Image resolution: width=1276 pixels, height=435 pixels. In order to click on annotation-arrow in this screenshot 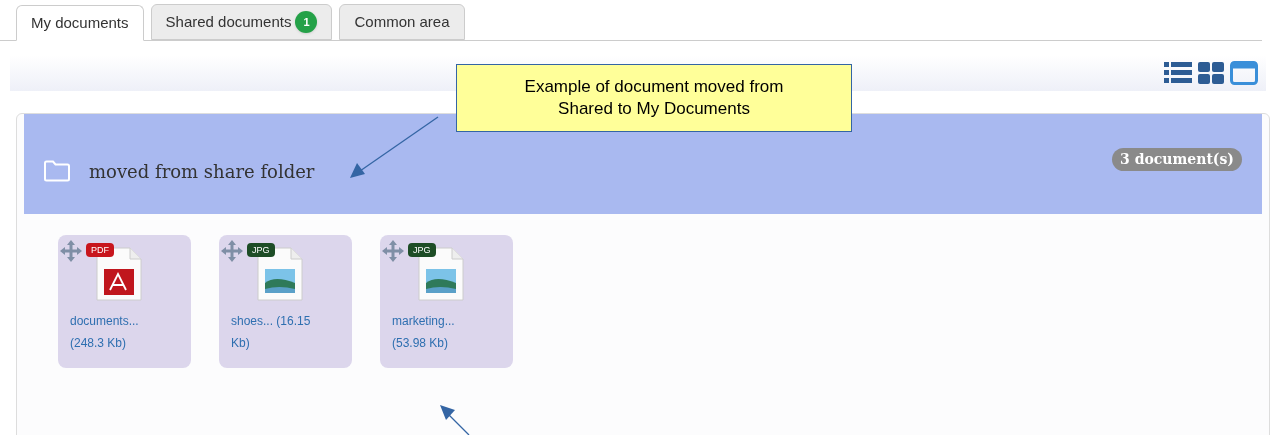, I will do `click(455, 419)`.